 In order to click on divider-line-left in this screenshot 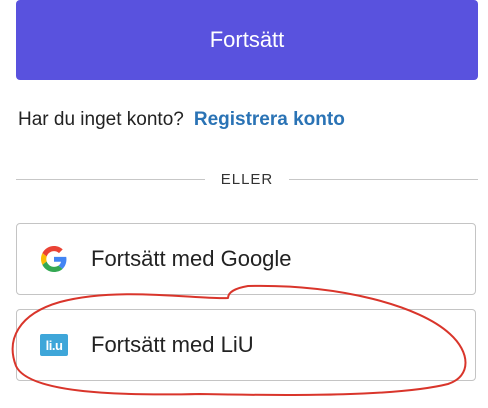, I will do `click(110, 179)`.